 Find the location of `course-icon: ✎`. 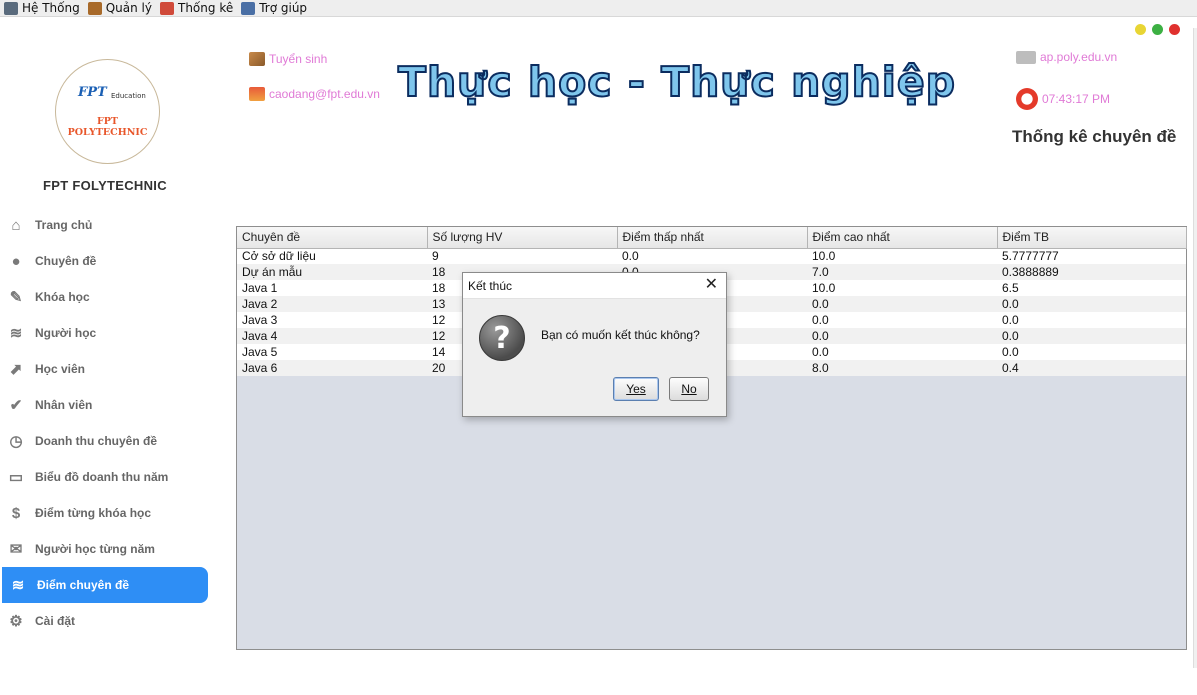

course-icon: ✎ is located at coordinates (16, 297).